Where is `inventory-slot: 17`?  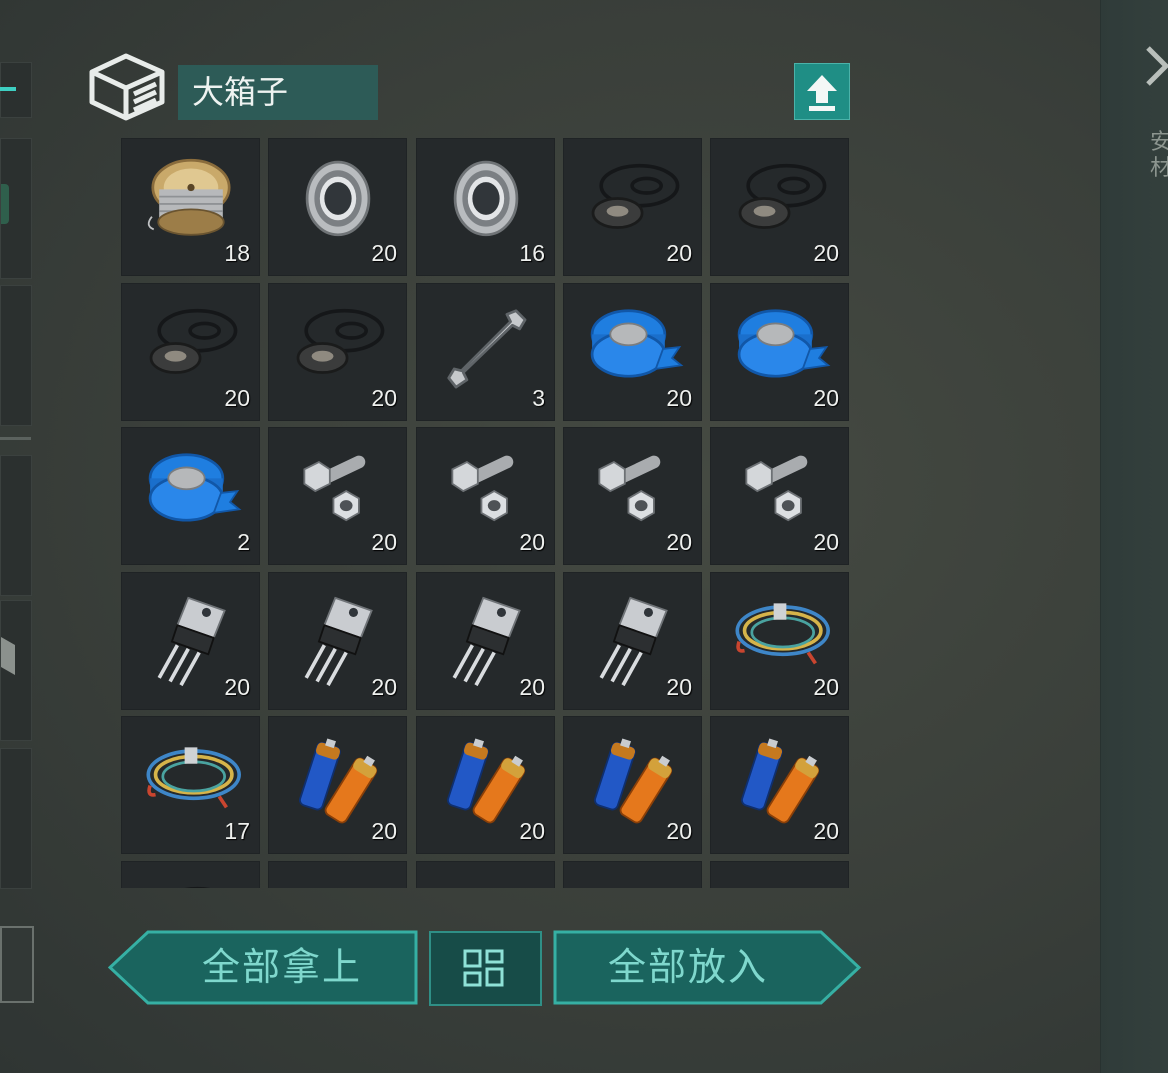 inventory-slot: 17 is located at coordinates (190, 785).